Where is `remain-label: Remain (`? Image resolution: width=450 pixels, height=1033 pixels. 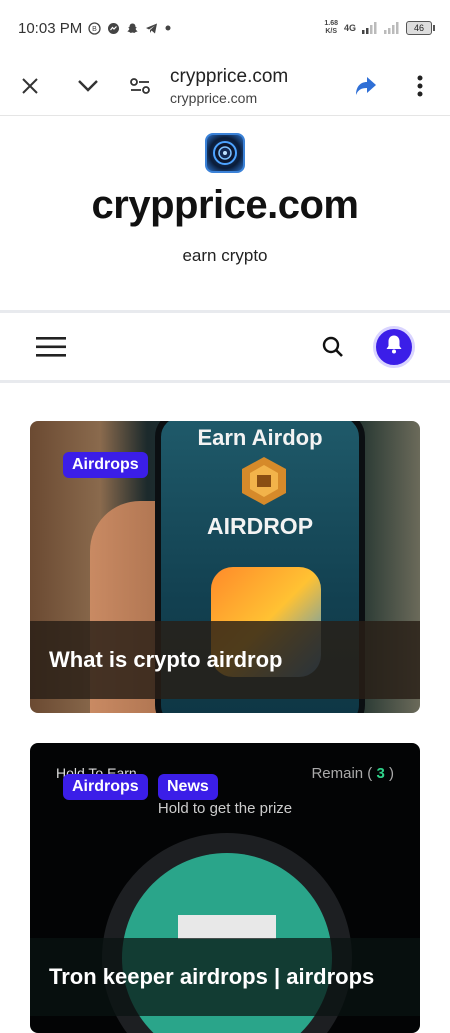
remain-label: Remain ( is located at coordinates (342, 773).